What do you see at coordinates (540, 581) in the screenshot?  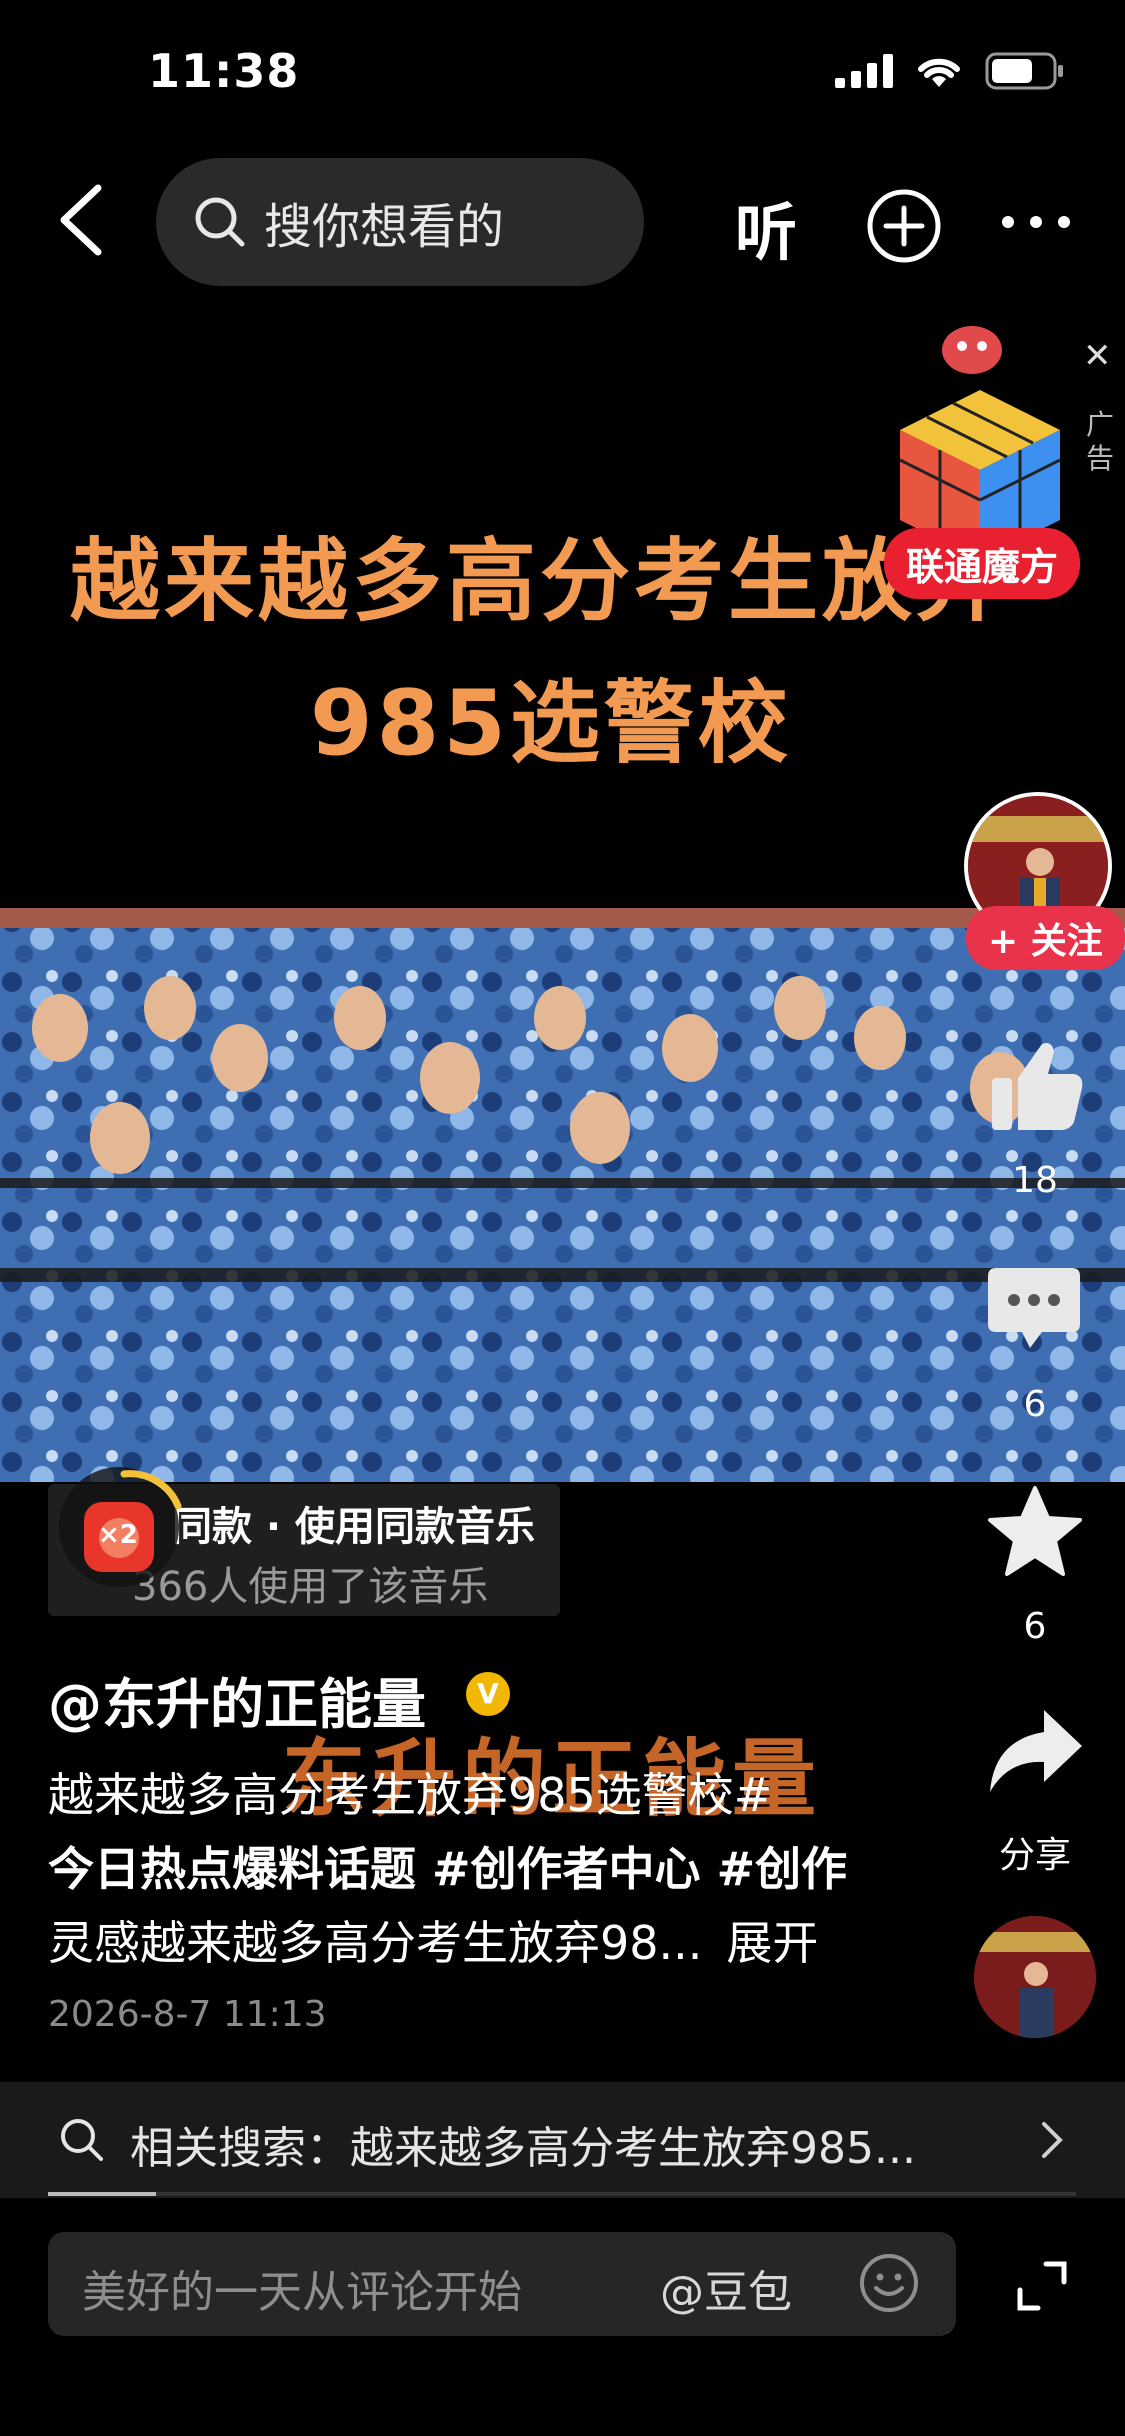 I see `video-headline-line1: 越来越多高分考生放弃` at bounding box center [540, 581].